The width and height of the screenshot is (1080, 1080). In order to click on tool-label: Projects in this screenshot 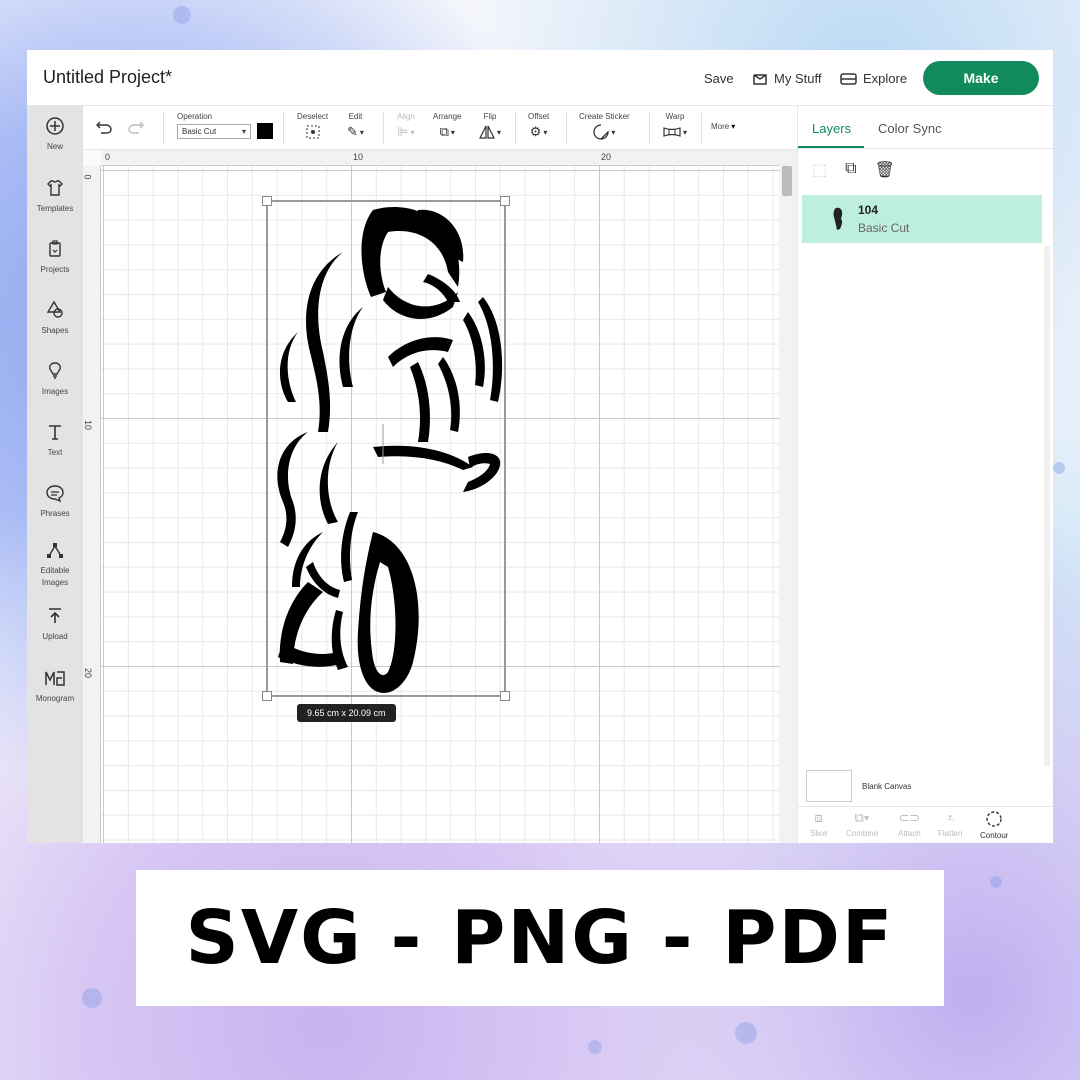, I will do `click(55, 269)`.